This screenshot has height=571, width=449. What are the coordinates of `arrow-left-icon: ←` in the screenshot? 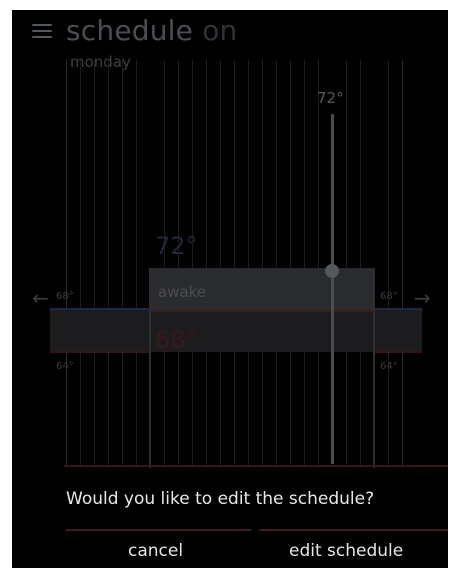 It's located at (40, 298).